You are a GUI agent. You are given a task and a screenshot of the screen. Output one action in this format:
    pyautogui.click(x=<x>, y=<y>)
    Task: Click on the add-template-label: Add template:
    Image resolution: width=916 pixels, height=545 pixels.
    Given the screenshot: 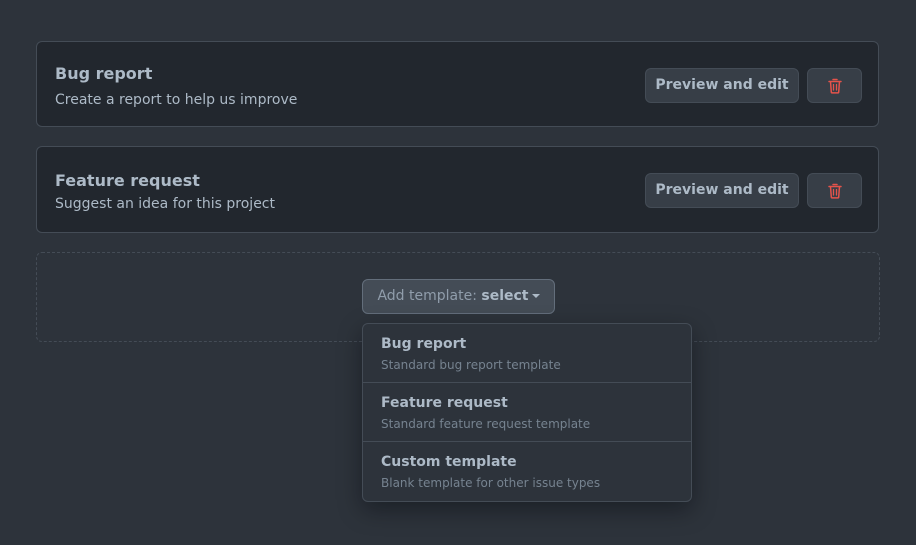 What is the action you would take?
    pyautogui.click(x=429, y=296)
    